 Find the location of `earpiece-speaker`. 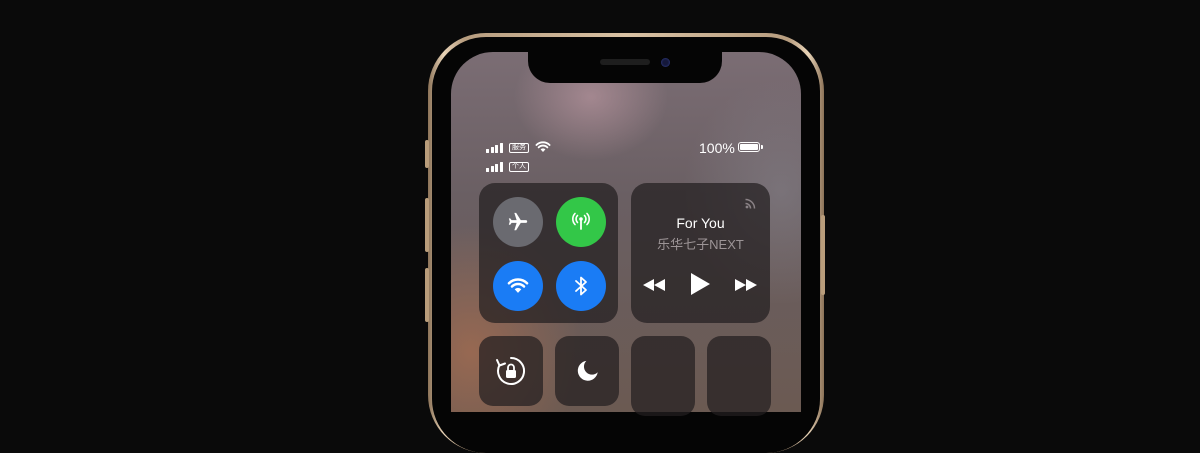

earpiece-speaker is located at coordinates (625, 62).